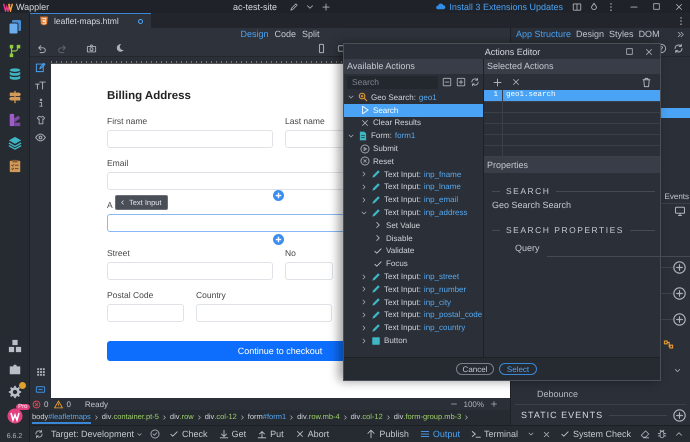 Image resolution: width=690 pixels, height=442 pixels. I want to click on action-tree-item: Text Input: inp_city, so click(413, 302).